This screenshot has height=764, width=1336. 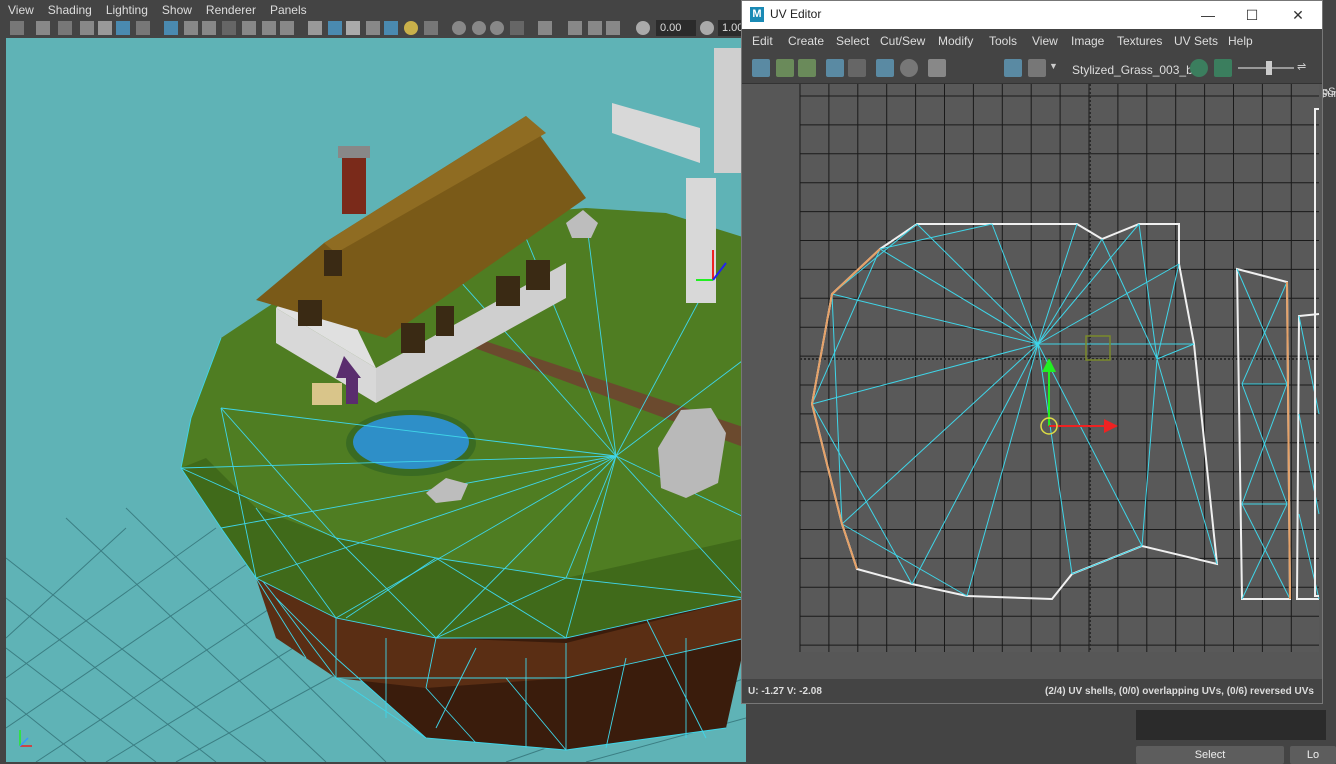 What do you see at coordinates (1210, 755) in the screenshot?
I see `select-button: Select` at bounding box center [1210, 755].